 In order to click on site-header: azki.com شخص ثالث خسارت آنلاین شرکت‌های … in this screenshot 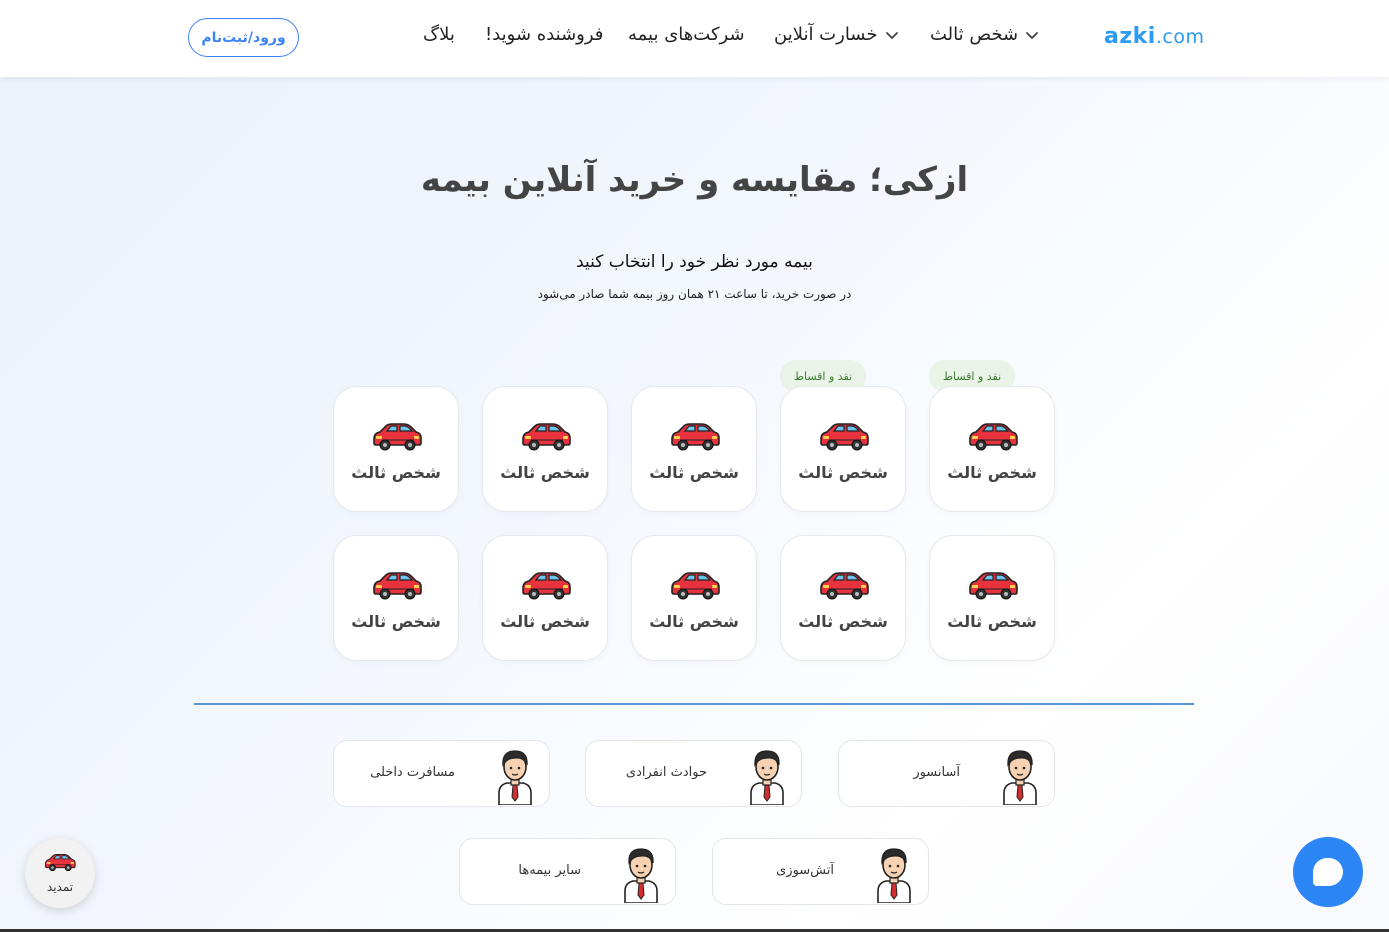, I will do `click(694, 38)`.